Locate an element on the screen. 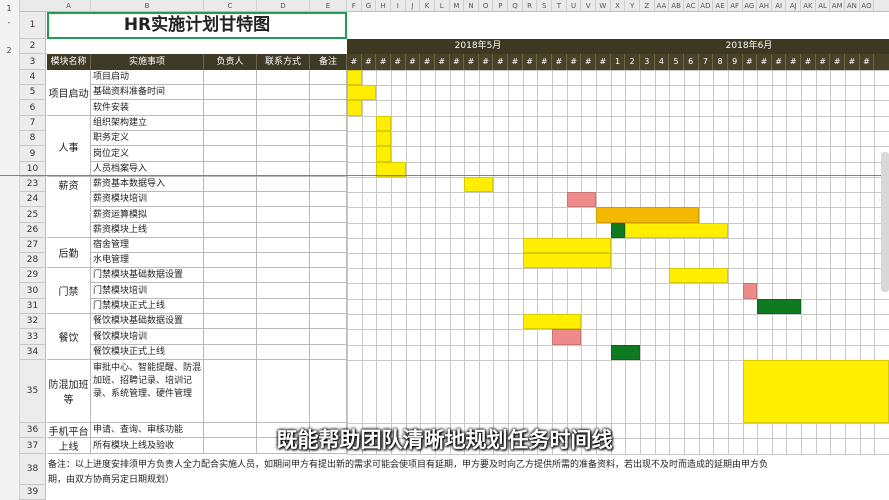 The width and height of the screenshot is (889, 500). row-header: 6 is located at coordinates (33, 108).